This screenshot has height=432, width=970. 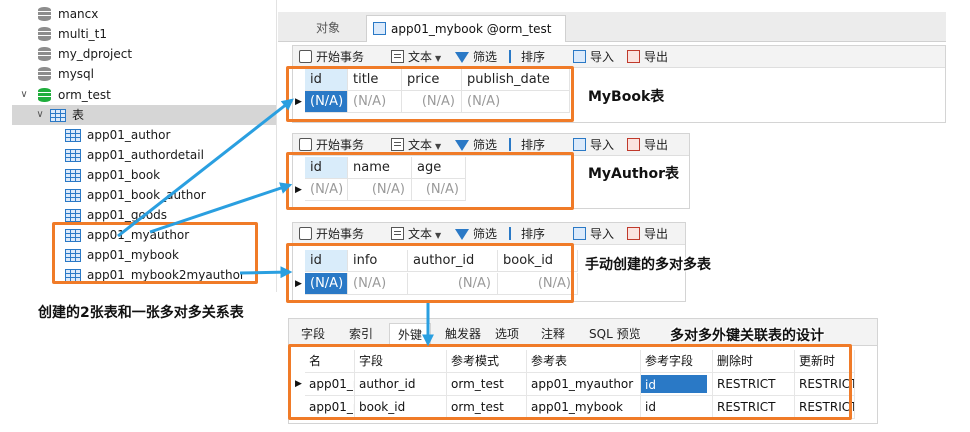 I want to click on note-myauthor: MyAuthor表, so click(x=634, y=174).